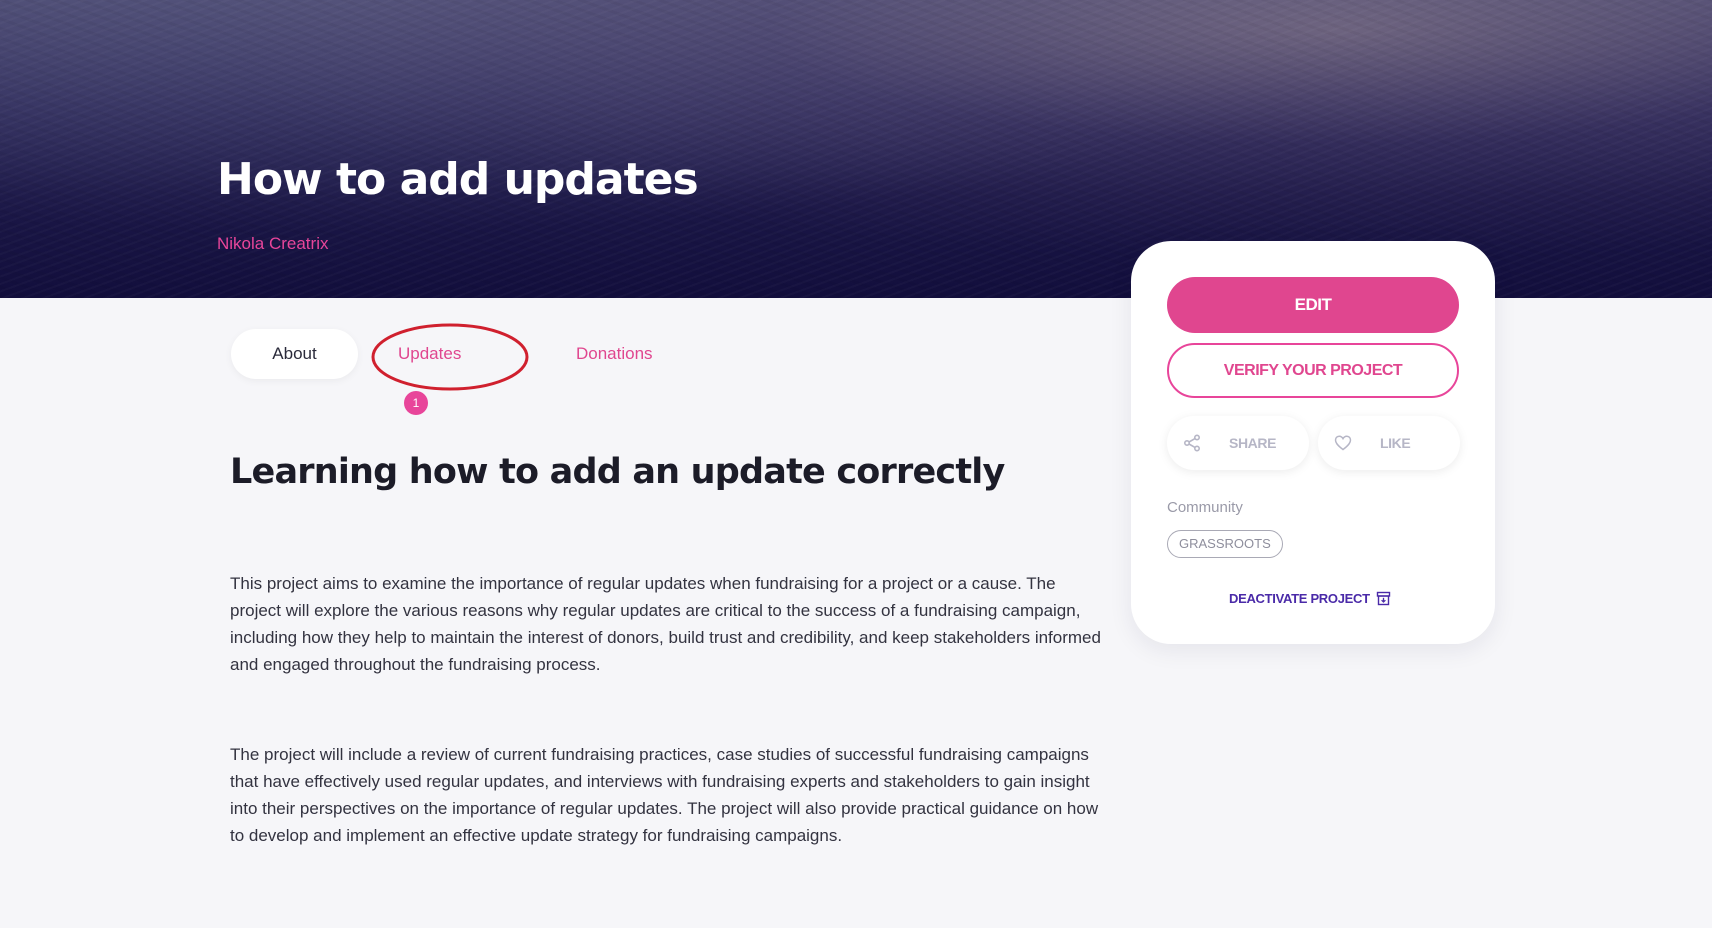 The width and height of the screenshot is (1712, 928). I want to click on share-icon, so click(1192, 443).